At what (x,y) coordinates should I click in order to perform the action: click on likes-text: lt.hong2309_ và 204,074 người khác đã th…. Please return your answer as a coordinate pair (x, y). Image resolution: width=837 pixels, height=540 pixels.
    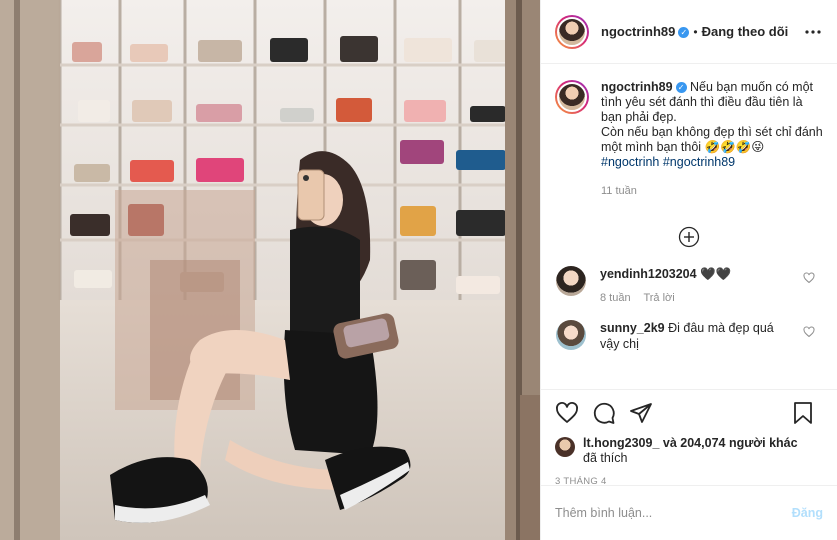
    Looking at the image, I should click on (690, 451).